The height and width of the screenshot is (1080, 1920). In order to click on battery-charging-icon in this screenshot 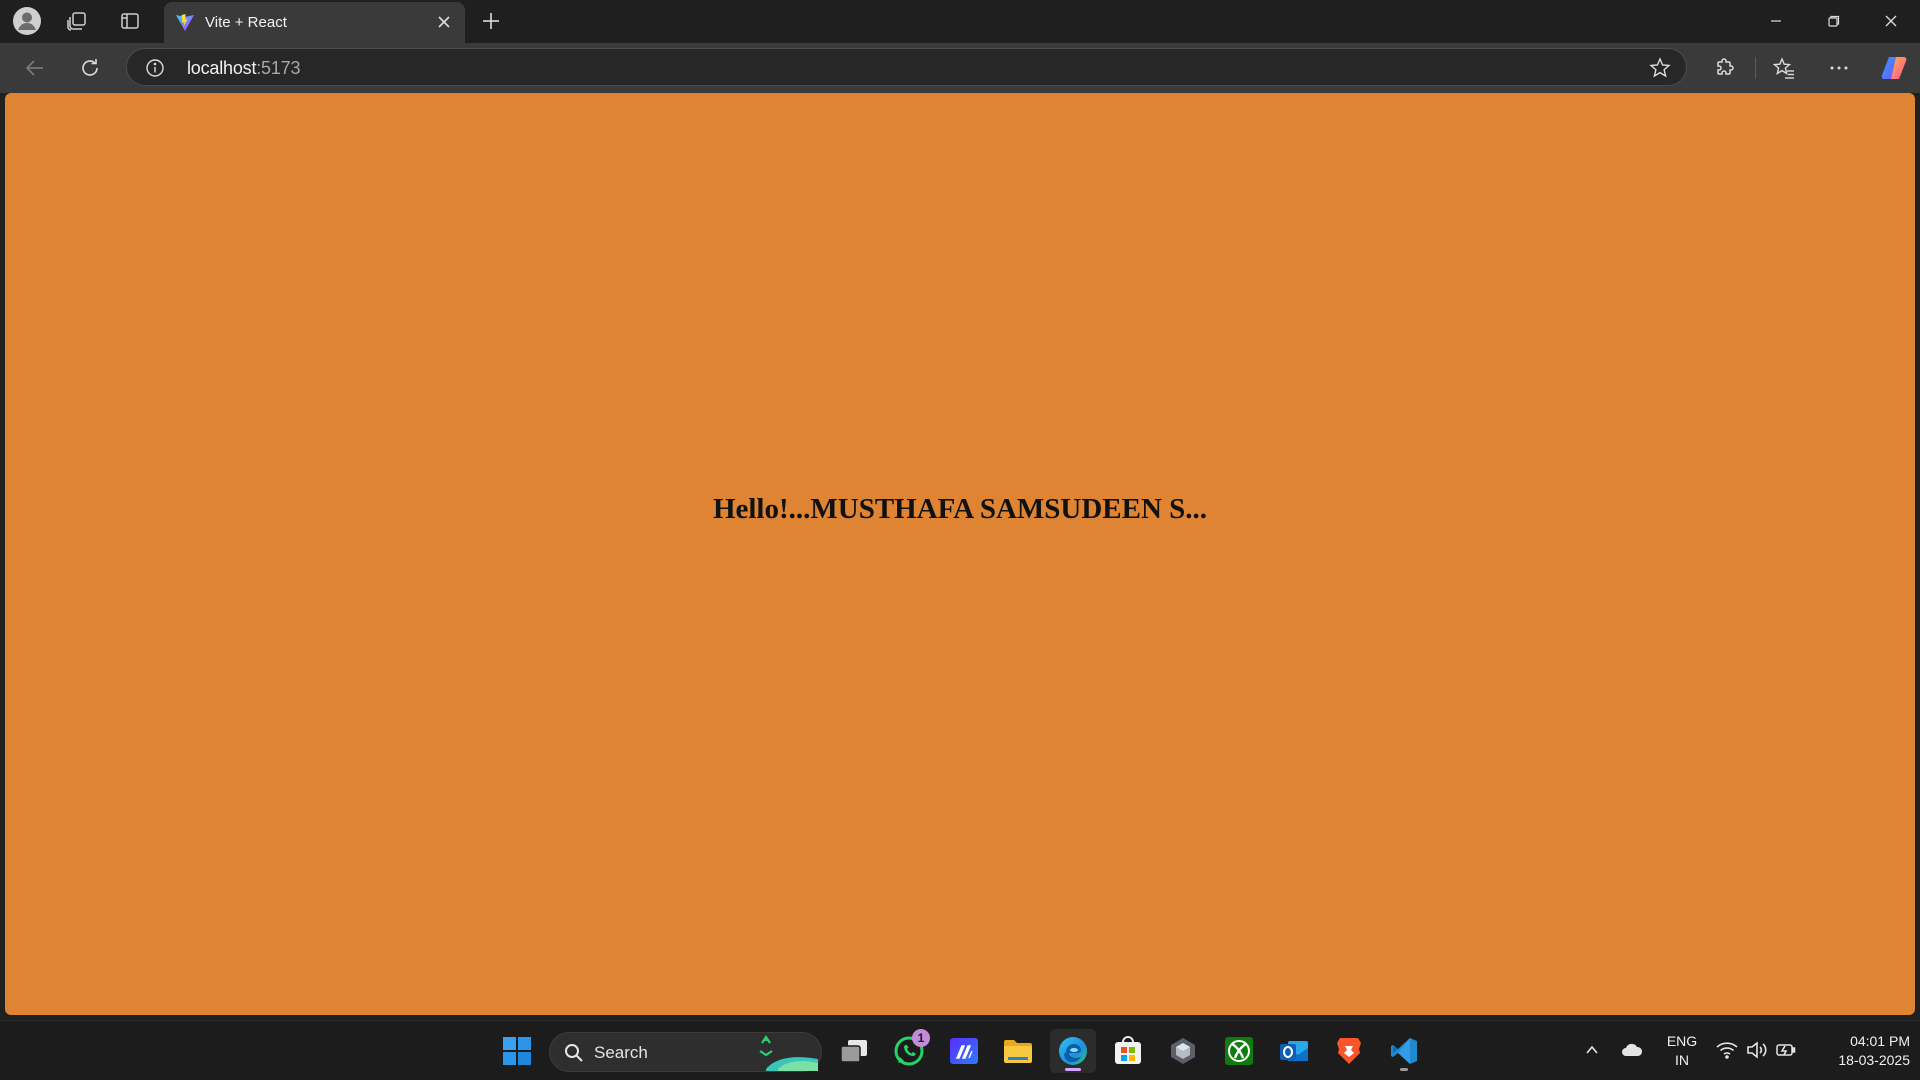, I will do `click(1786, 1050)`.